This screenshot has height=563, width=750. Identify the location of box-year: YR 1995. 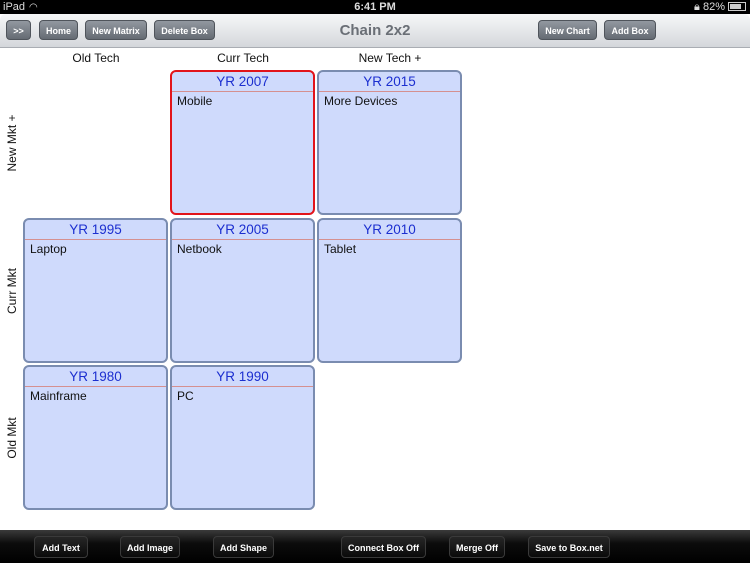
(95, 230).